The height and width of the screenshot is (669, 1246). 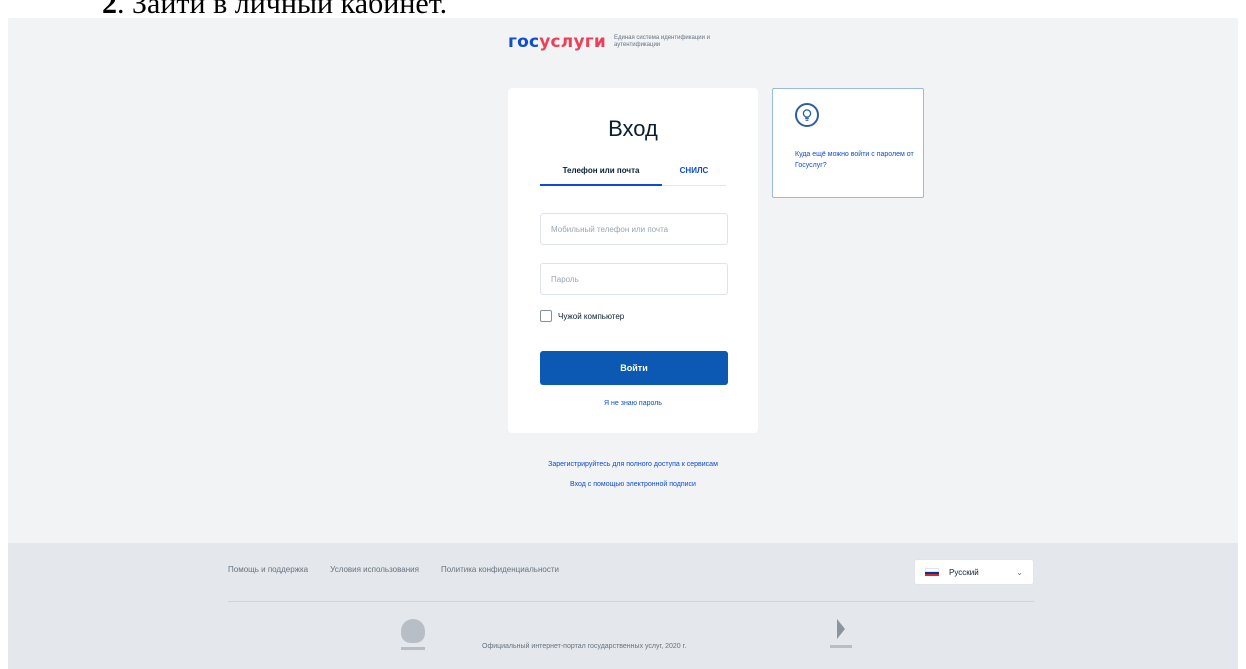 I want to click on emblem-caption-mark, so click(x=413, y=648).